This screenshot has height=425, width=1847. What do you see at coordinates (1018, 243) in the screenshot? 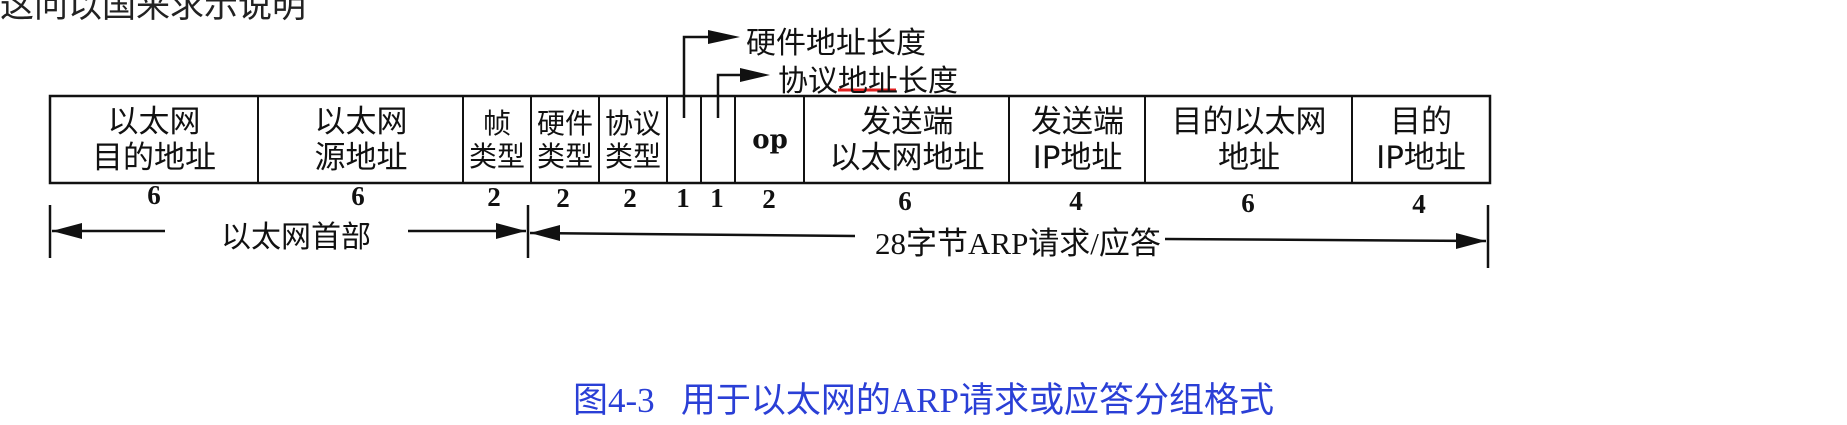
I see `arp-body-span-label: 28字节ARP请求/应答` at bounding box center [1018, 243].